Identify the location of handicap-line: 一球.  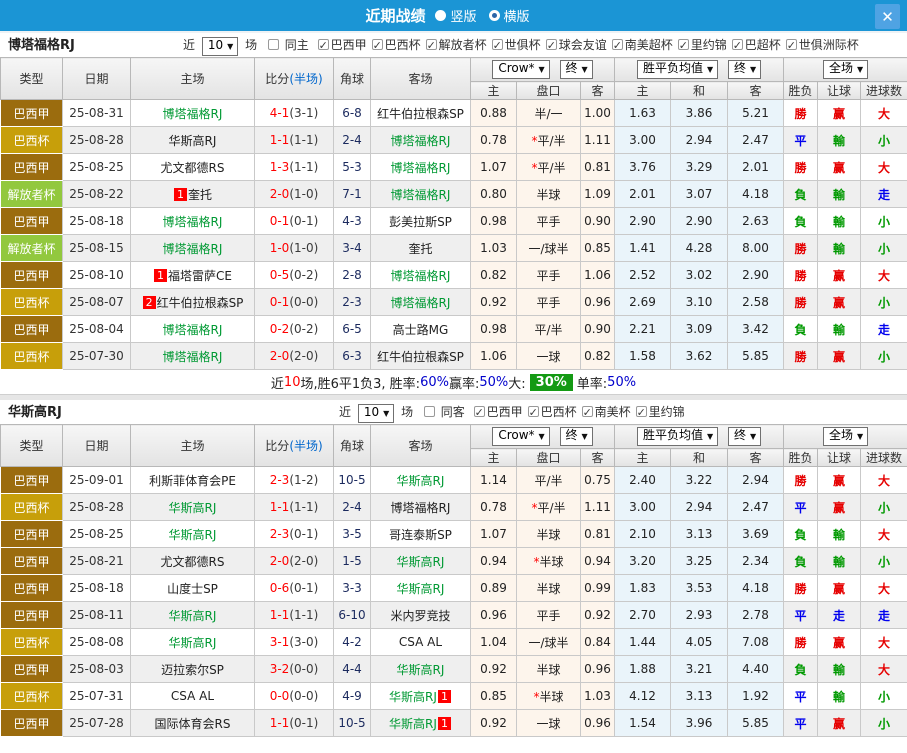
(548, 723).